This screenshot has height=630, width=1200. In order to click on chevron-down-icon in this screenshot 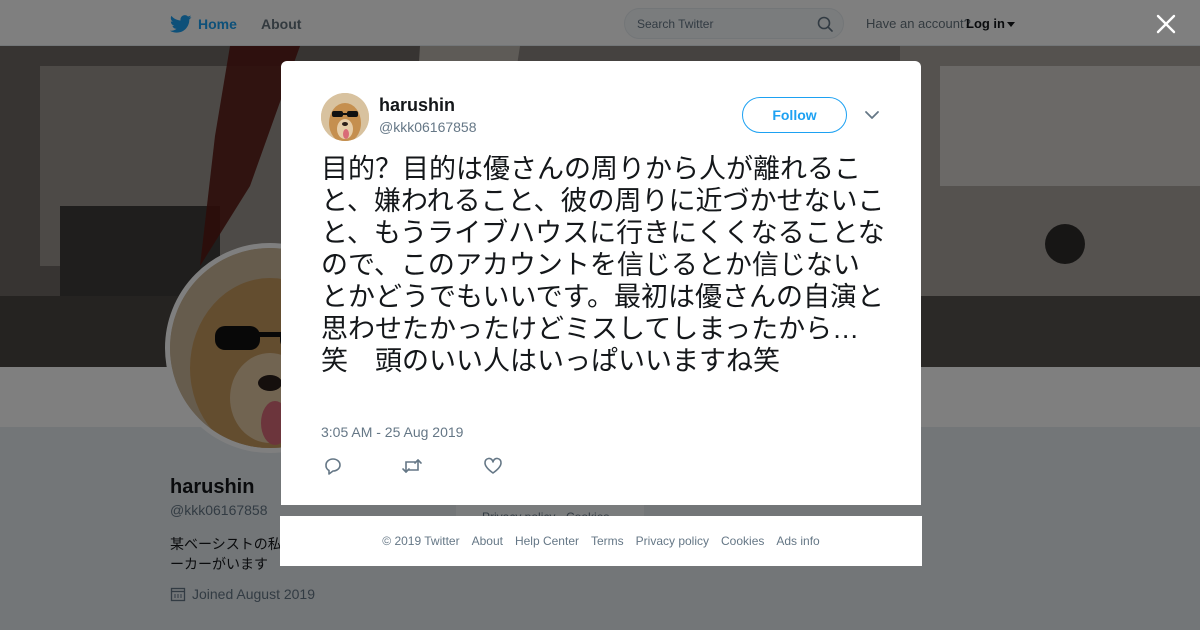, I will do `click(872, 115)`.